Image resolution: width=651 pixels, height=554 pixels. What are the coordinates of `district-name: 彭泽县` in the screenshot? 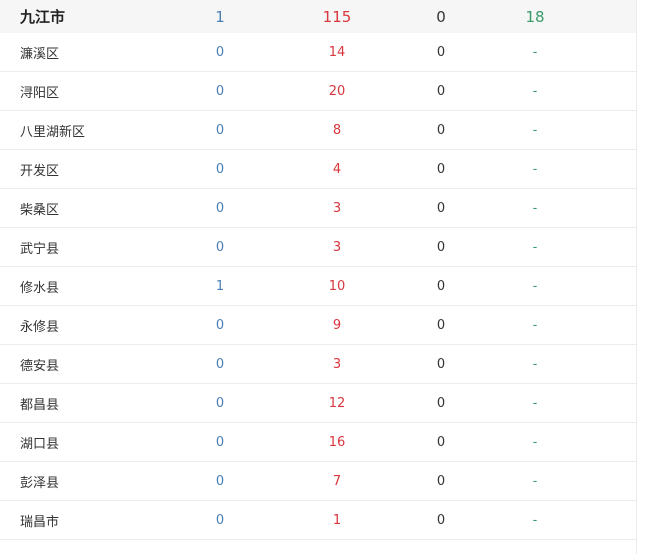 It's located at (40, 483).